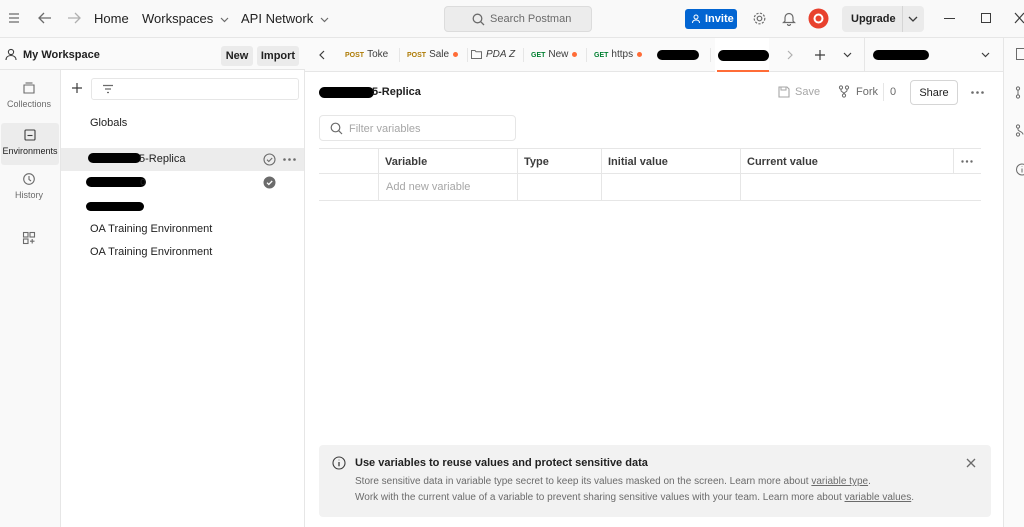 This screenshot has width=1024, height=527. What do you see at coordinates (759, 18) in the screenshot?
I see `gear-icon` at bounding box center [759, 18].